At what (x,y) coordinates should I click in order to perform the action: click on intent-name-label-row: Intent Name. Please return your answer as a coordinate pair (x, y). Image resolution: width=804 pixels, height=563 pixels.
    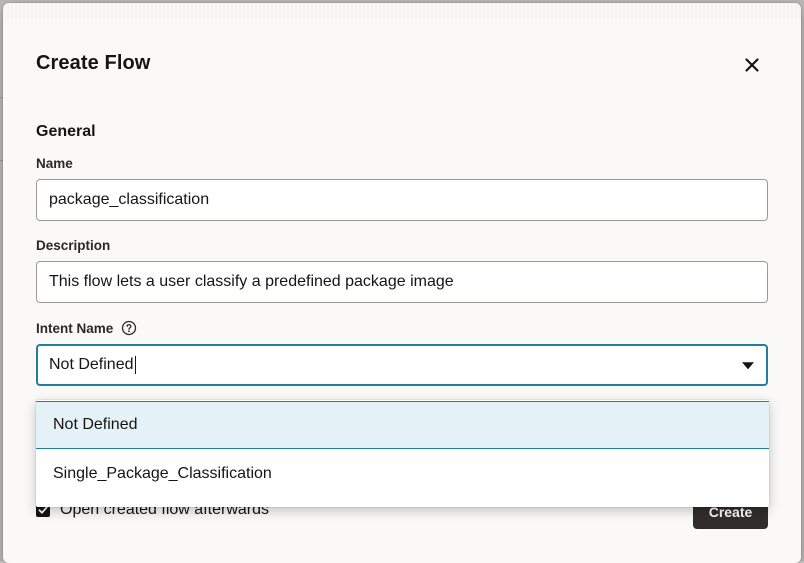
    Looking at the image, I should click on (86, 328).